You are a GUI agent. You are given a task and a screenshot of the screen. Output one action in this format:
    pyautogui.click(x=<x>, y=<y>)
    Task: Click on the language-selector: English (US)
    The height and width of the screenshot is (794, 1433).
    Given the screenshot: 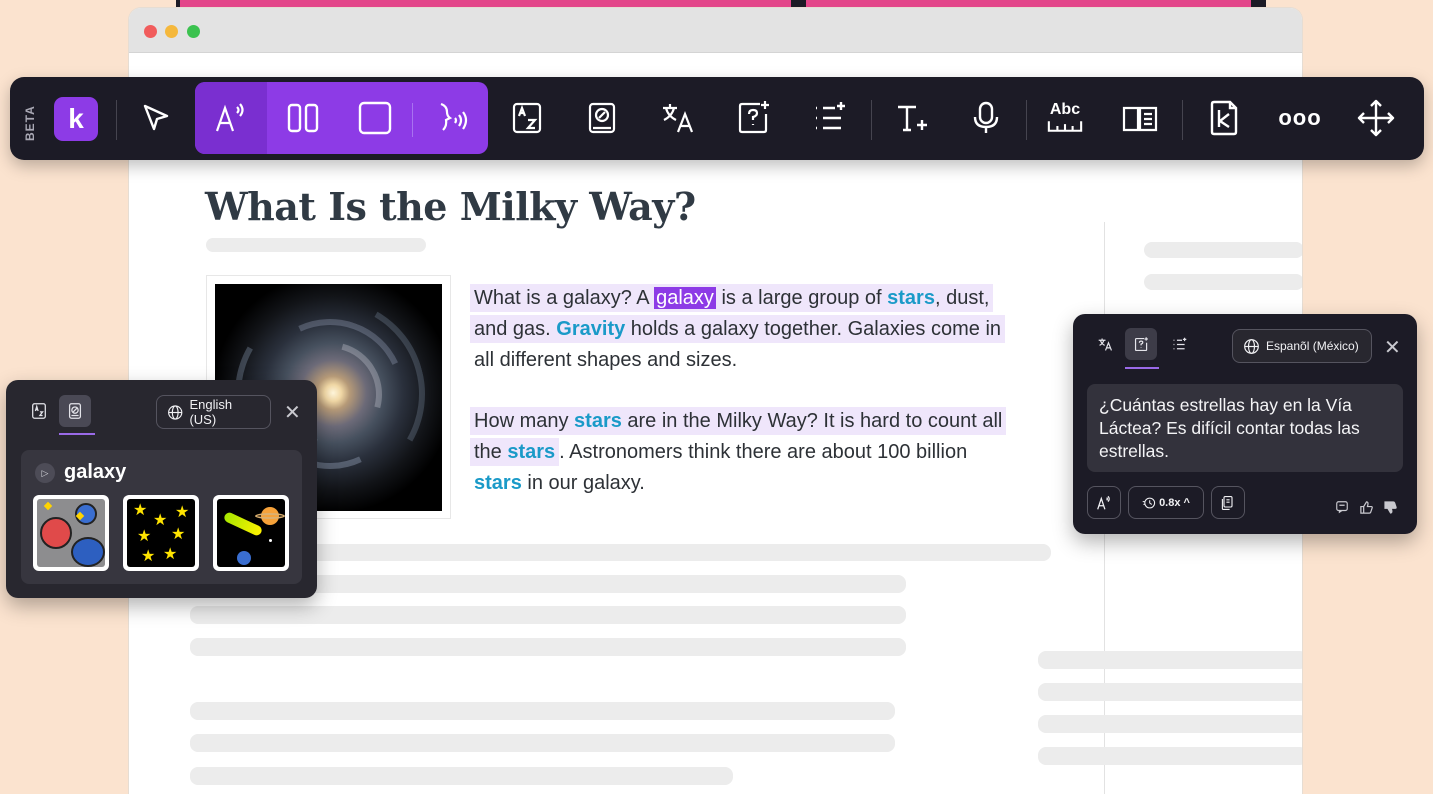 What is the action you would take?
    pyautogui.click(x=213, y=412)
    